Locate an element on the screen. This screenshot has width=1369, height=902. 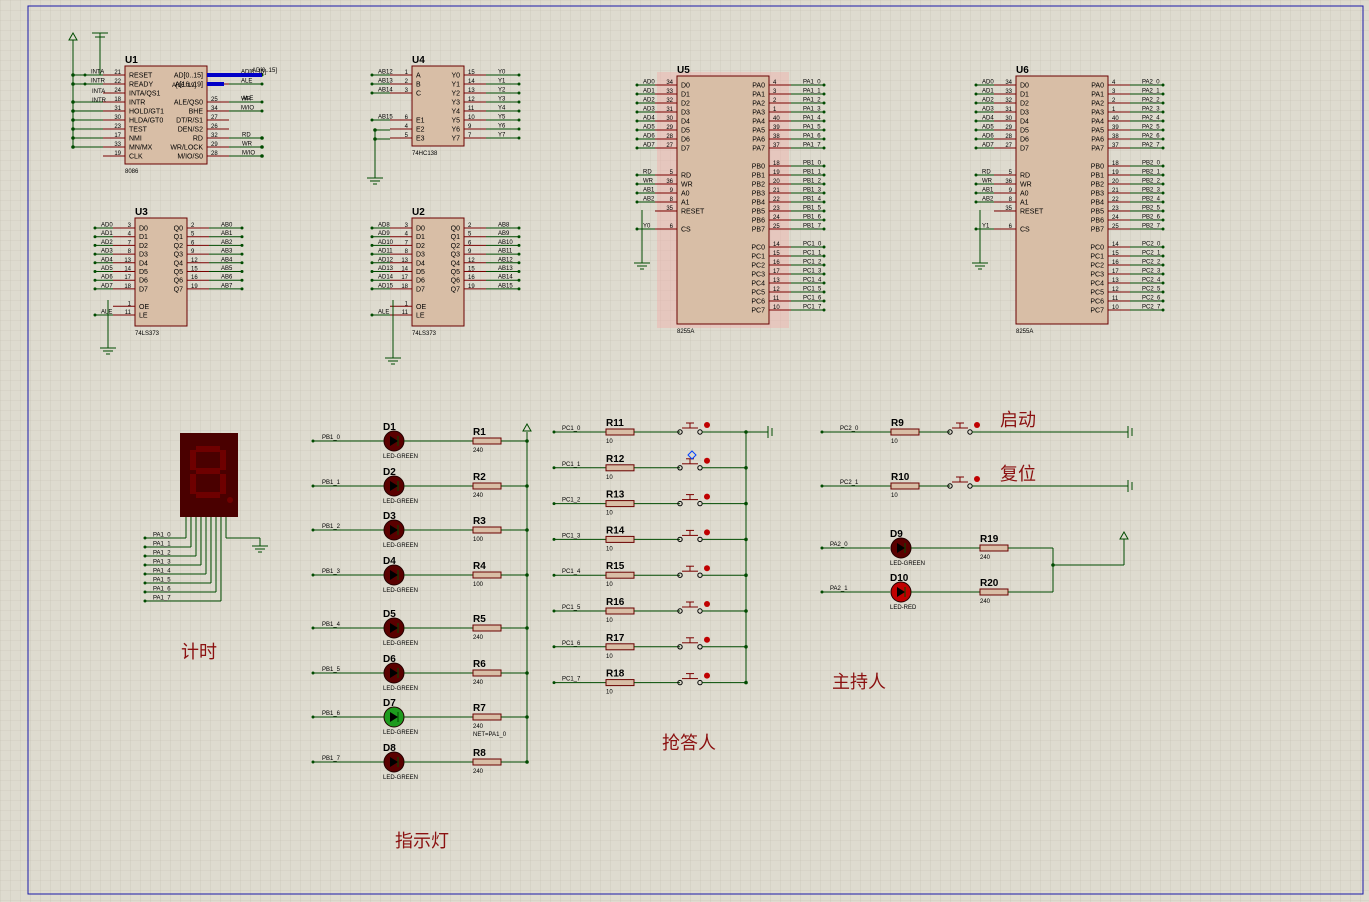
net-label: PC1_5 is located at coordinates (812, 290).